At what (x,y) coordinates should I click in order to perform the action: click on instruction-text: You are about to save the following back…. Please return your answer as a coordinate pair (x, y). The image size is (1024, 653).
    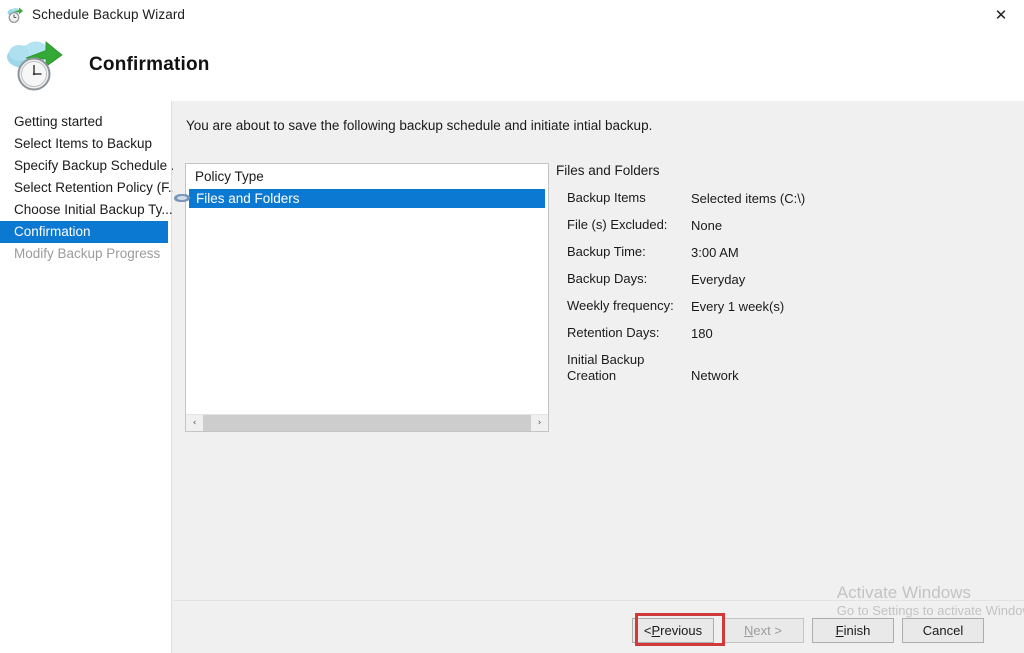
    Looking at the image, I should click on (419, 125).